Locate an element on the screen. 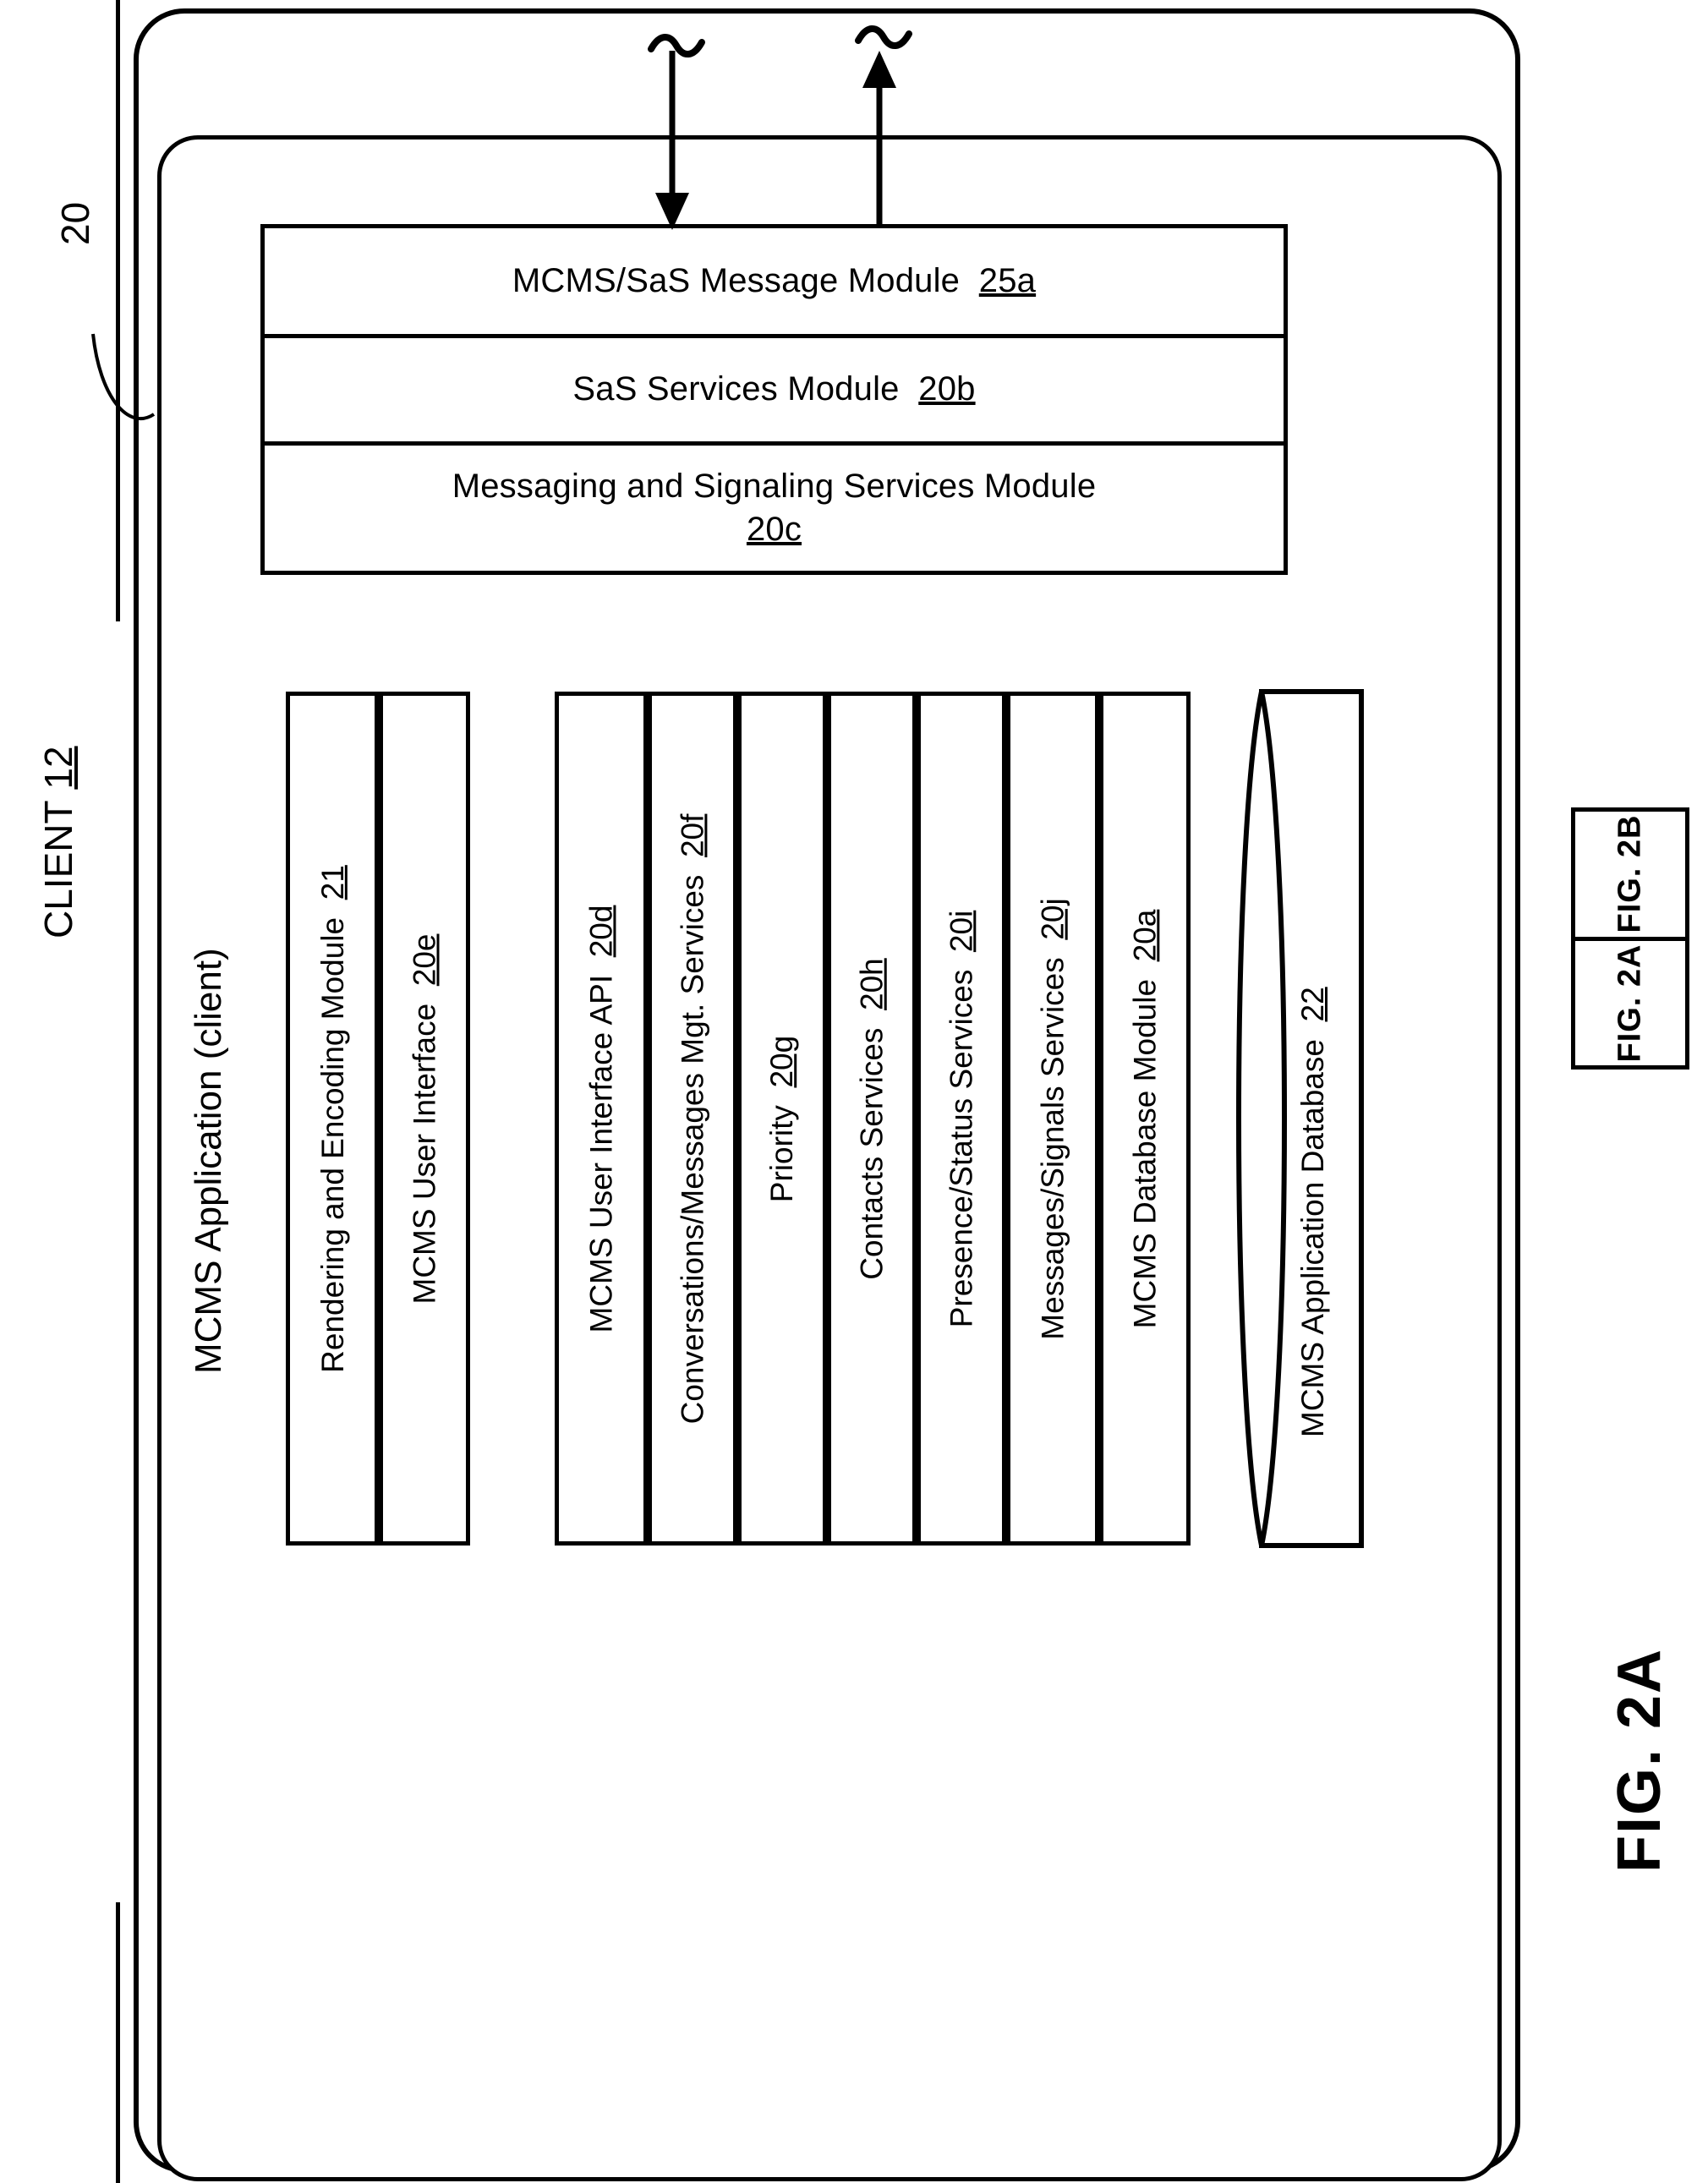  module-refnum: 20j is located at coordinates (1052, 919).